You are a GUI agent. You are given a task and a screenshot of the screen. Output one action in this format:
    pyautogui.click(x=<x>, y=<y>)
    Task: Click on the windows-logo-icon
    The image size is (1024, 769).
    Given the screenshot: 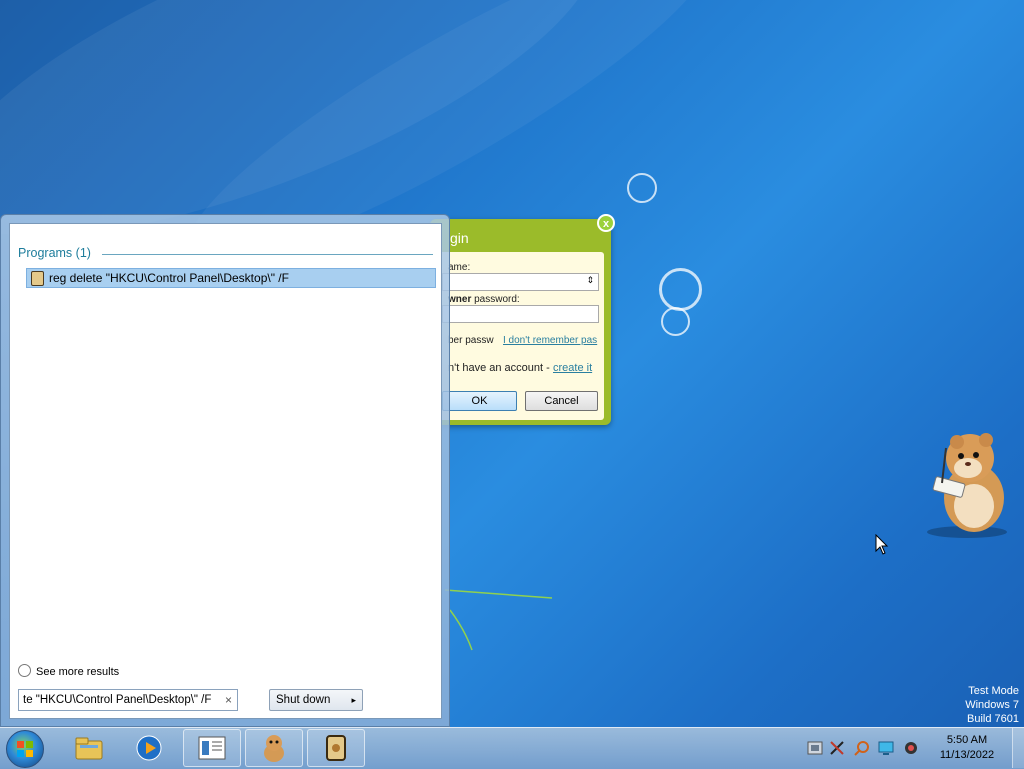 What is the action you would take?
    pyautogui.click(x=25, y=749)
    